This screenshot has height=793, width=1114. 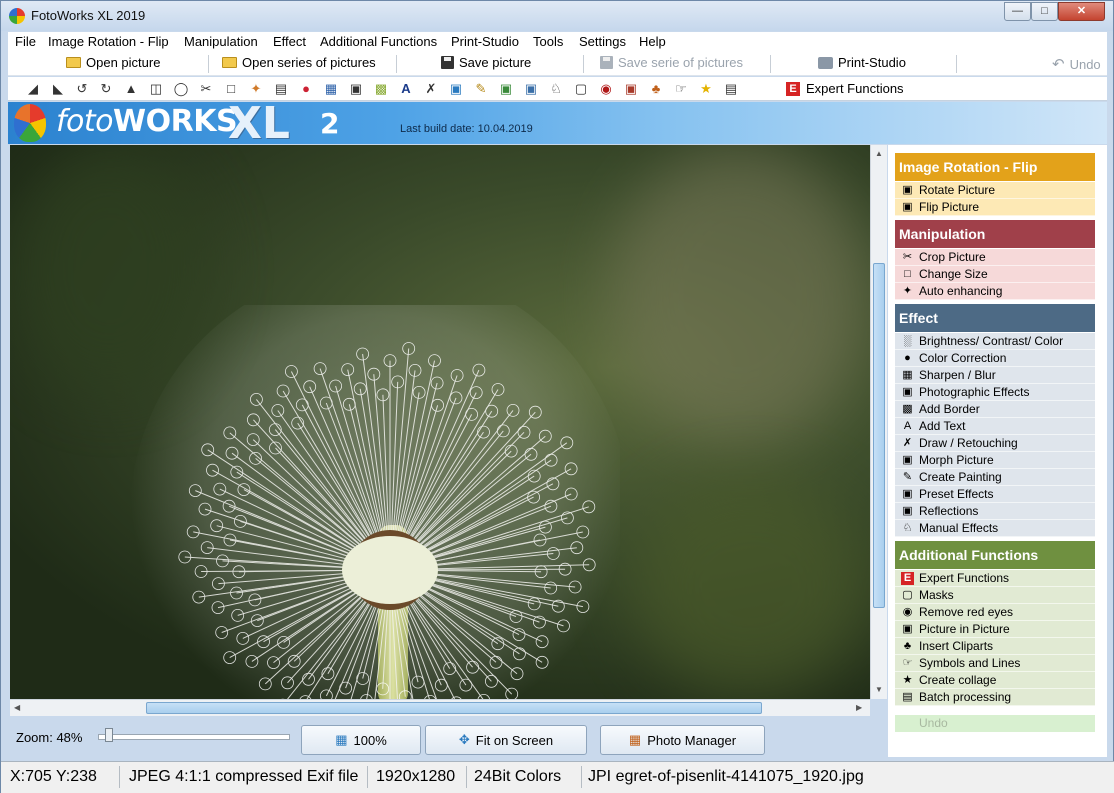 What do you see at coordinates (862, 62) in the screenshot?
I see `print-studio-button: Print-Studio` at bounding box center [862, 62].